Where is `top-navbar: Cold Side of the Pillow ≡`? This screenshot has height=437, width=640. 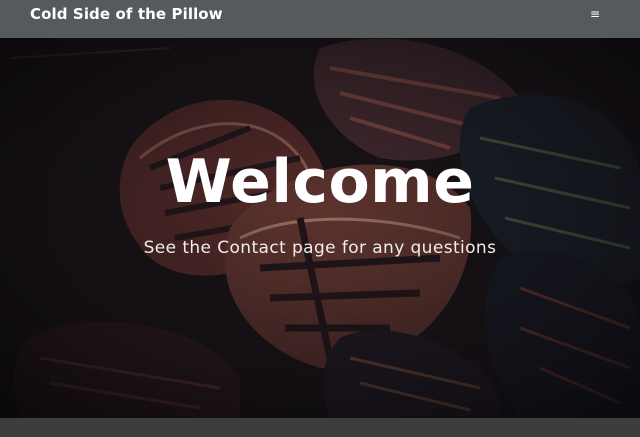 top-navbar: Cold Side of the Pillow ≡ is located at coordinates (320, 19).